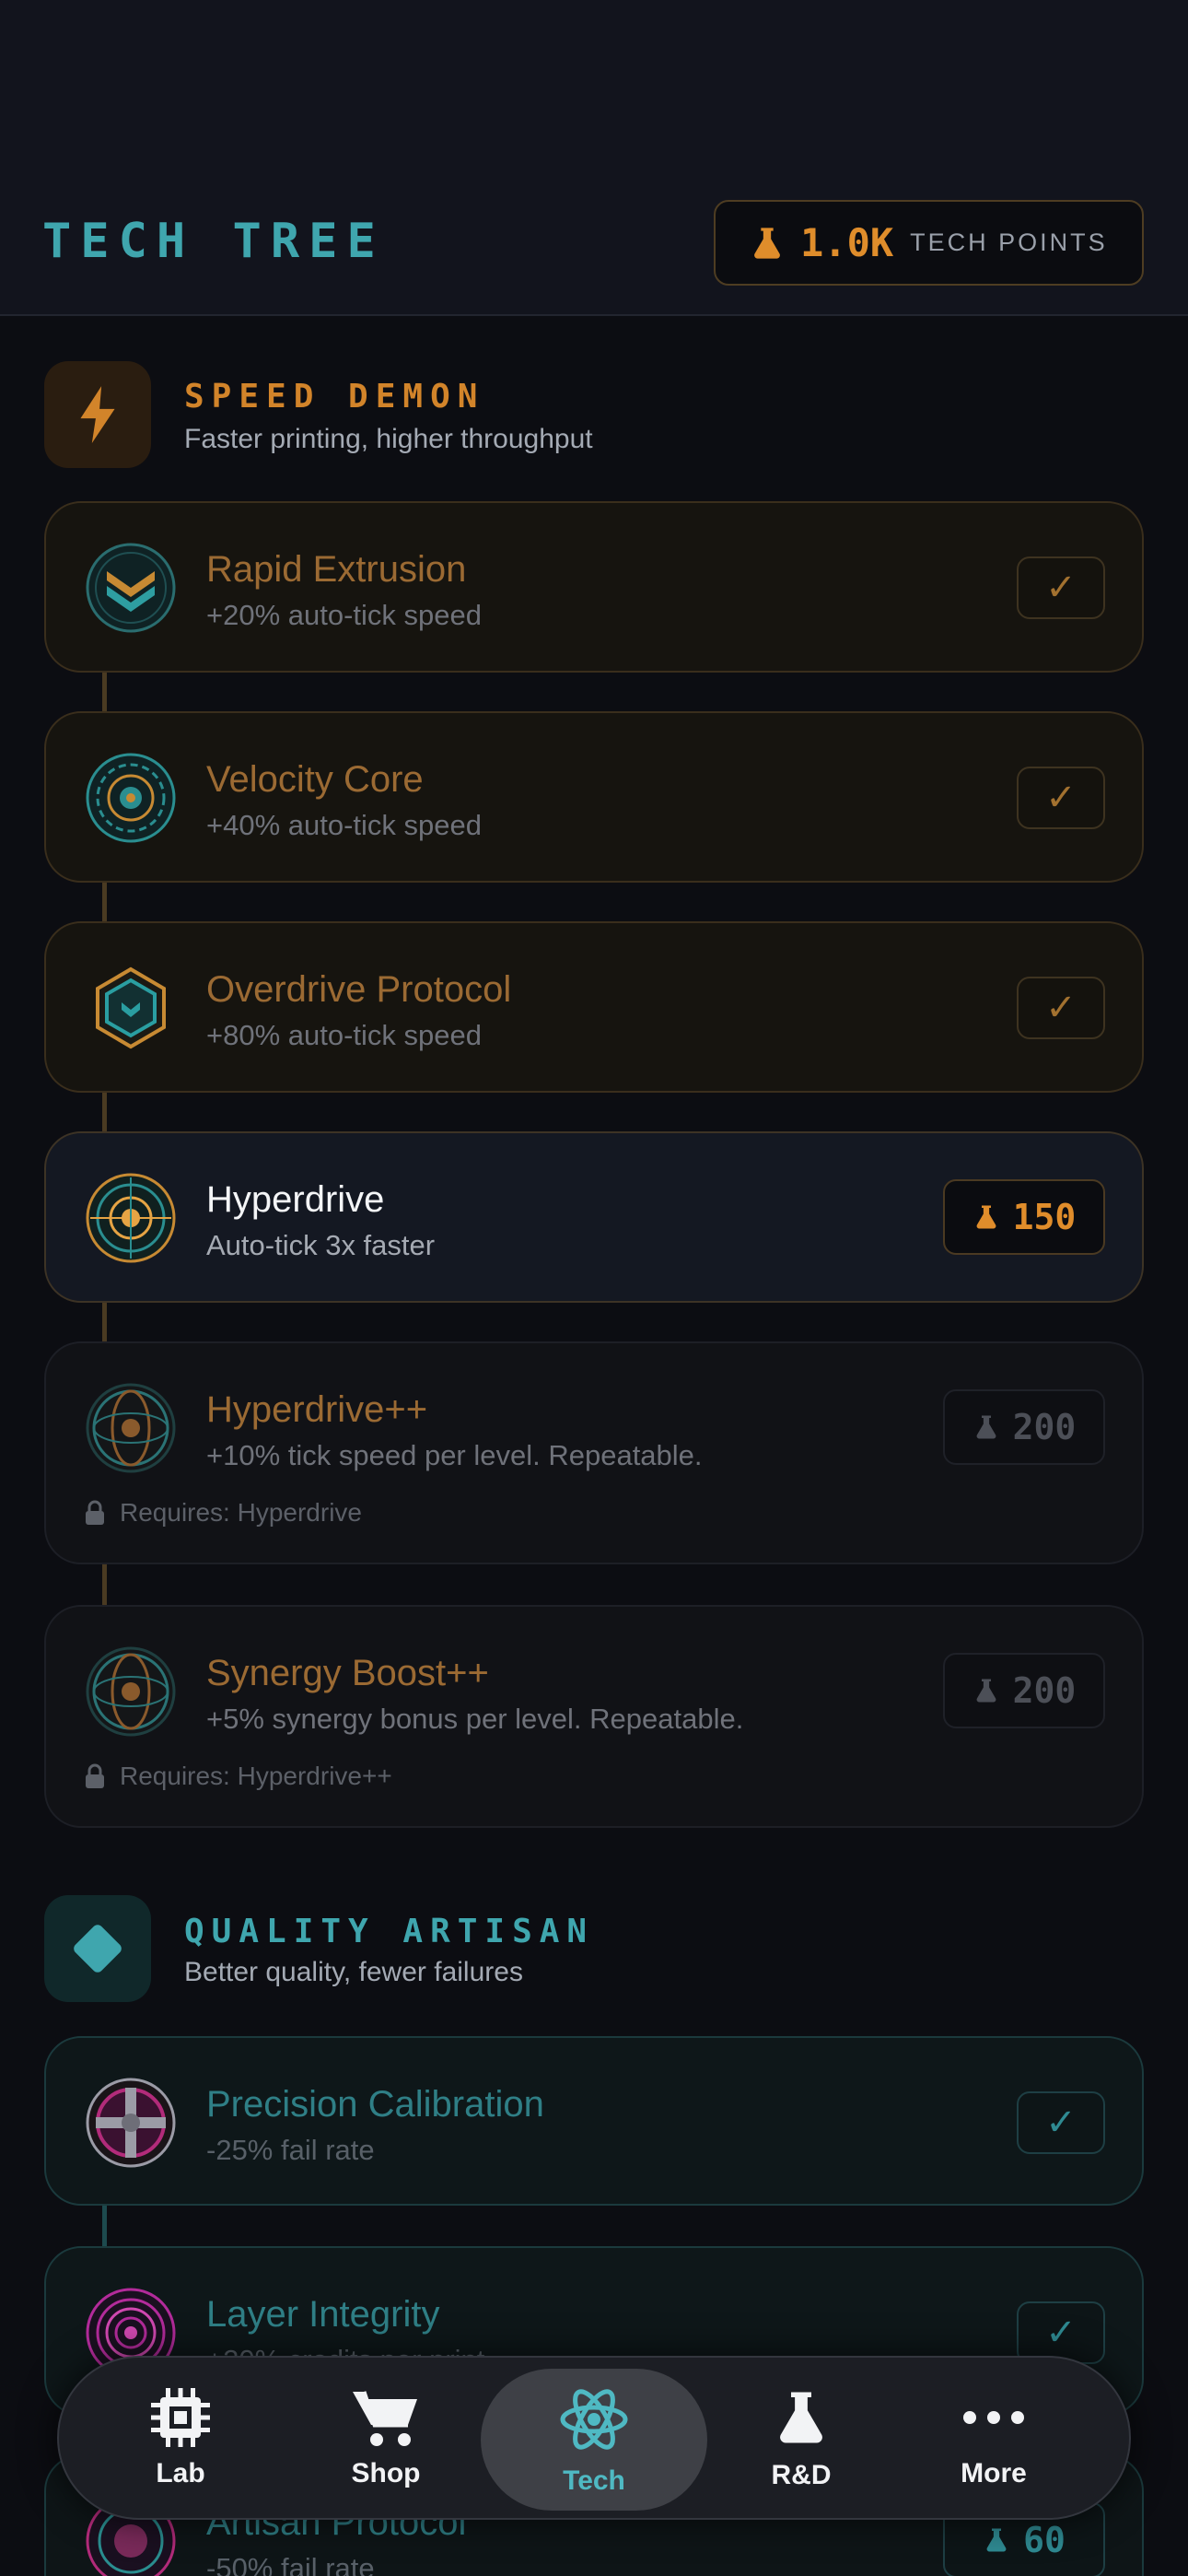  Describe the element at coordinates (290, 2564) in the screenshot. I see `upgrade-description: -50% fail rate` at that location.